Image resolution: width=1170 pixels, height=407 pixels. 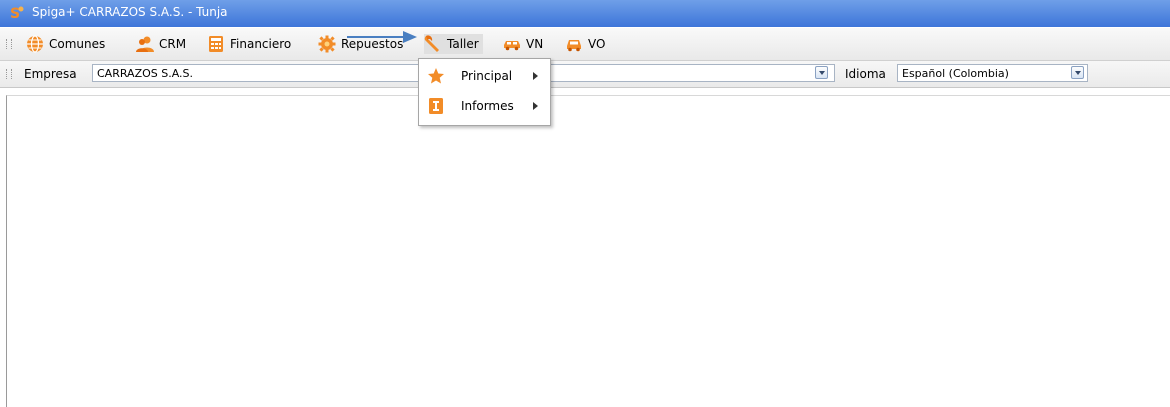 I want to click on empresa-select: CARRAZOS S.A.S., so click(x=257, y=73).